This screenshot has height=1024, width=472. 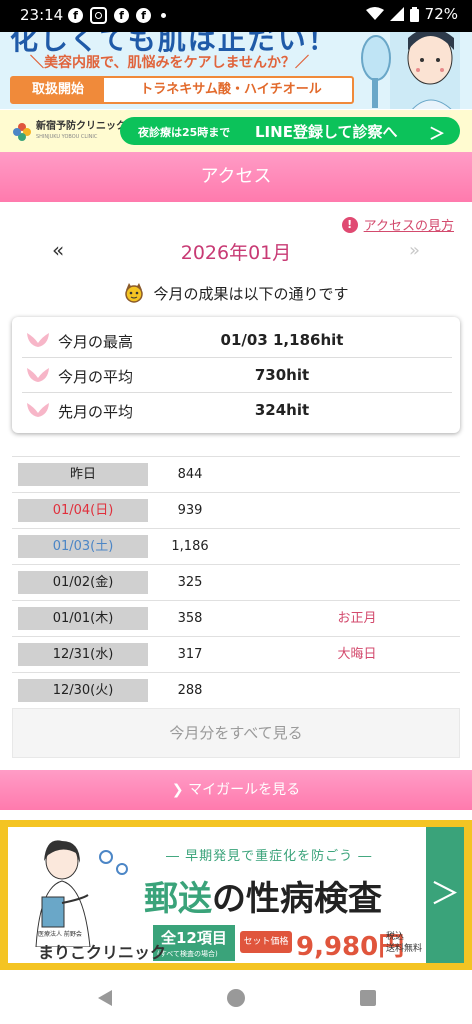 I want to click on mascot-icon, so click(x=134, y=293).